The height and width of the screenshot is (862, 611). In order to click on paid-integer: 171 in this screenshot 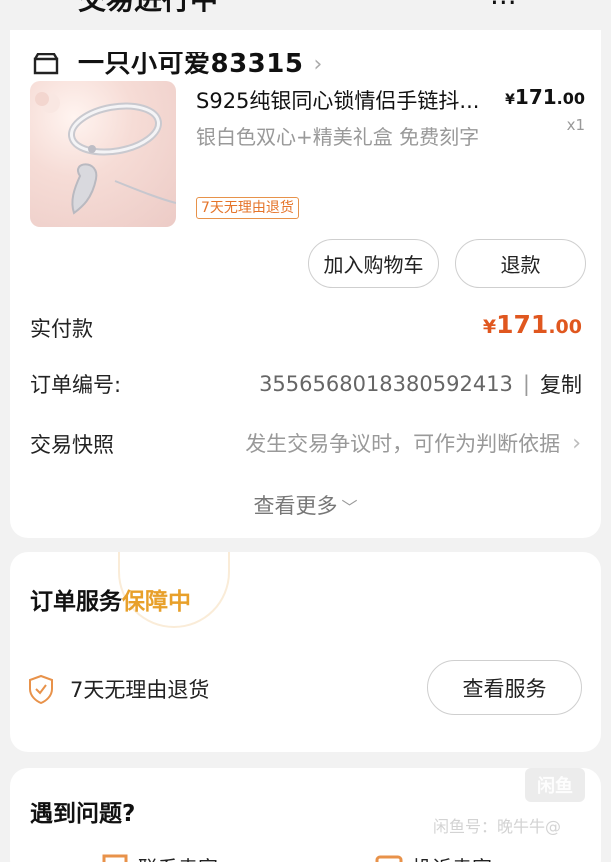, I will do `click(522, 324)`.